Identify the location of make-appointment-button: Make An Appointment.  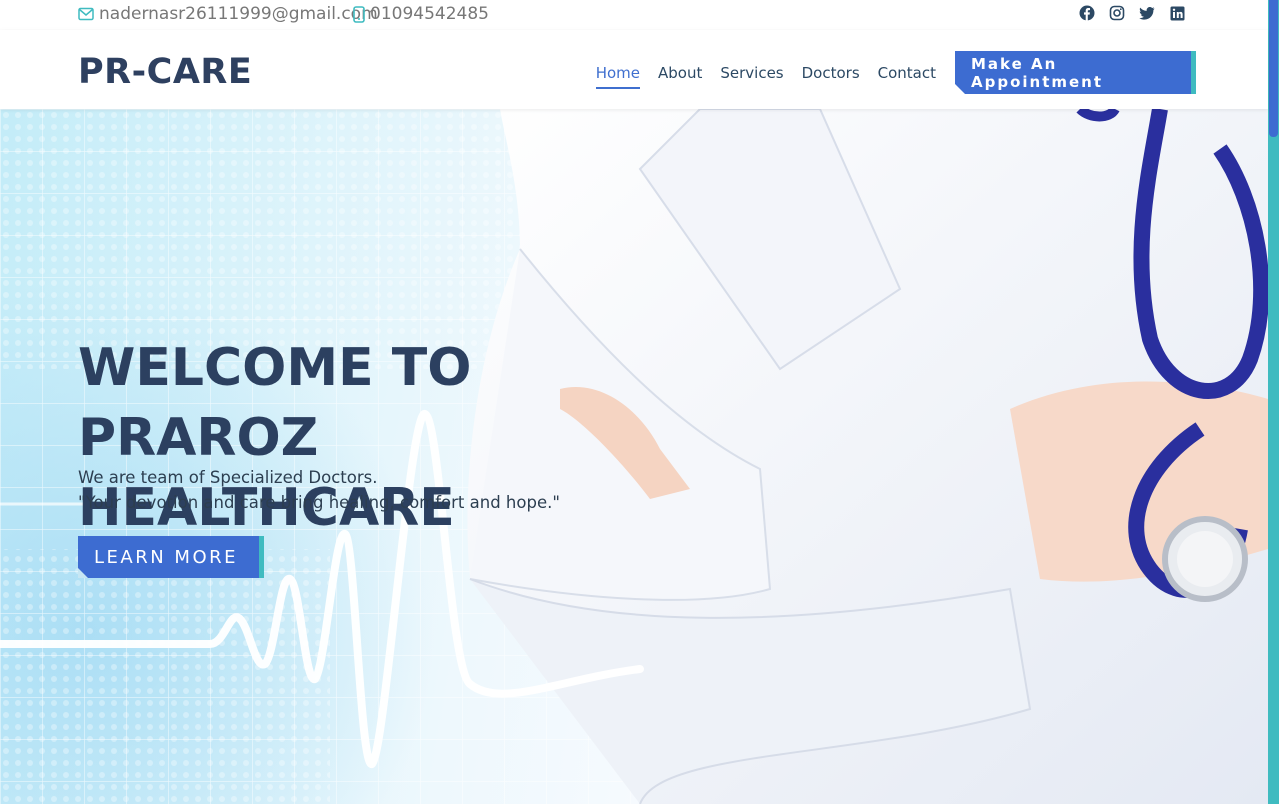
(1075, 72).